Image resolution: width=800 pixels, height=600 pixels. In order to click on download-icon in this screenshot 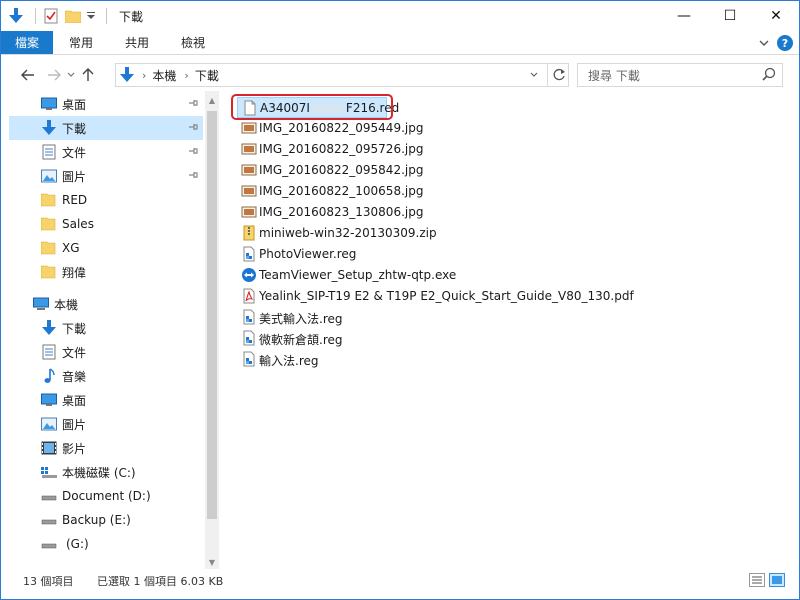, I will do `click(49, 128)`.